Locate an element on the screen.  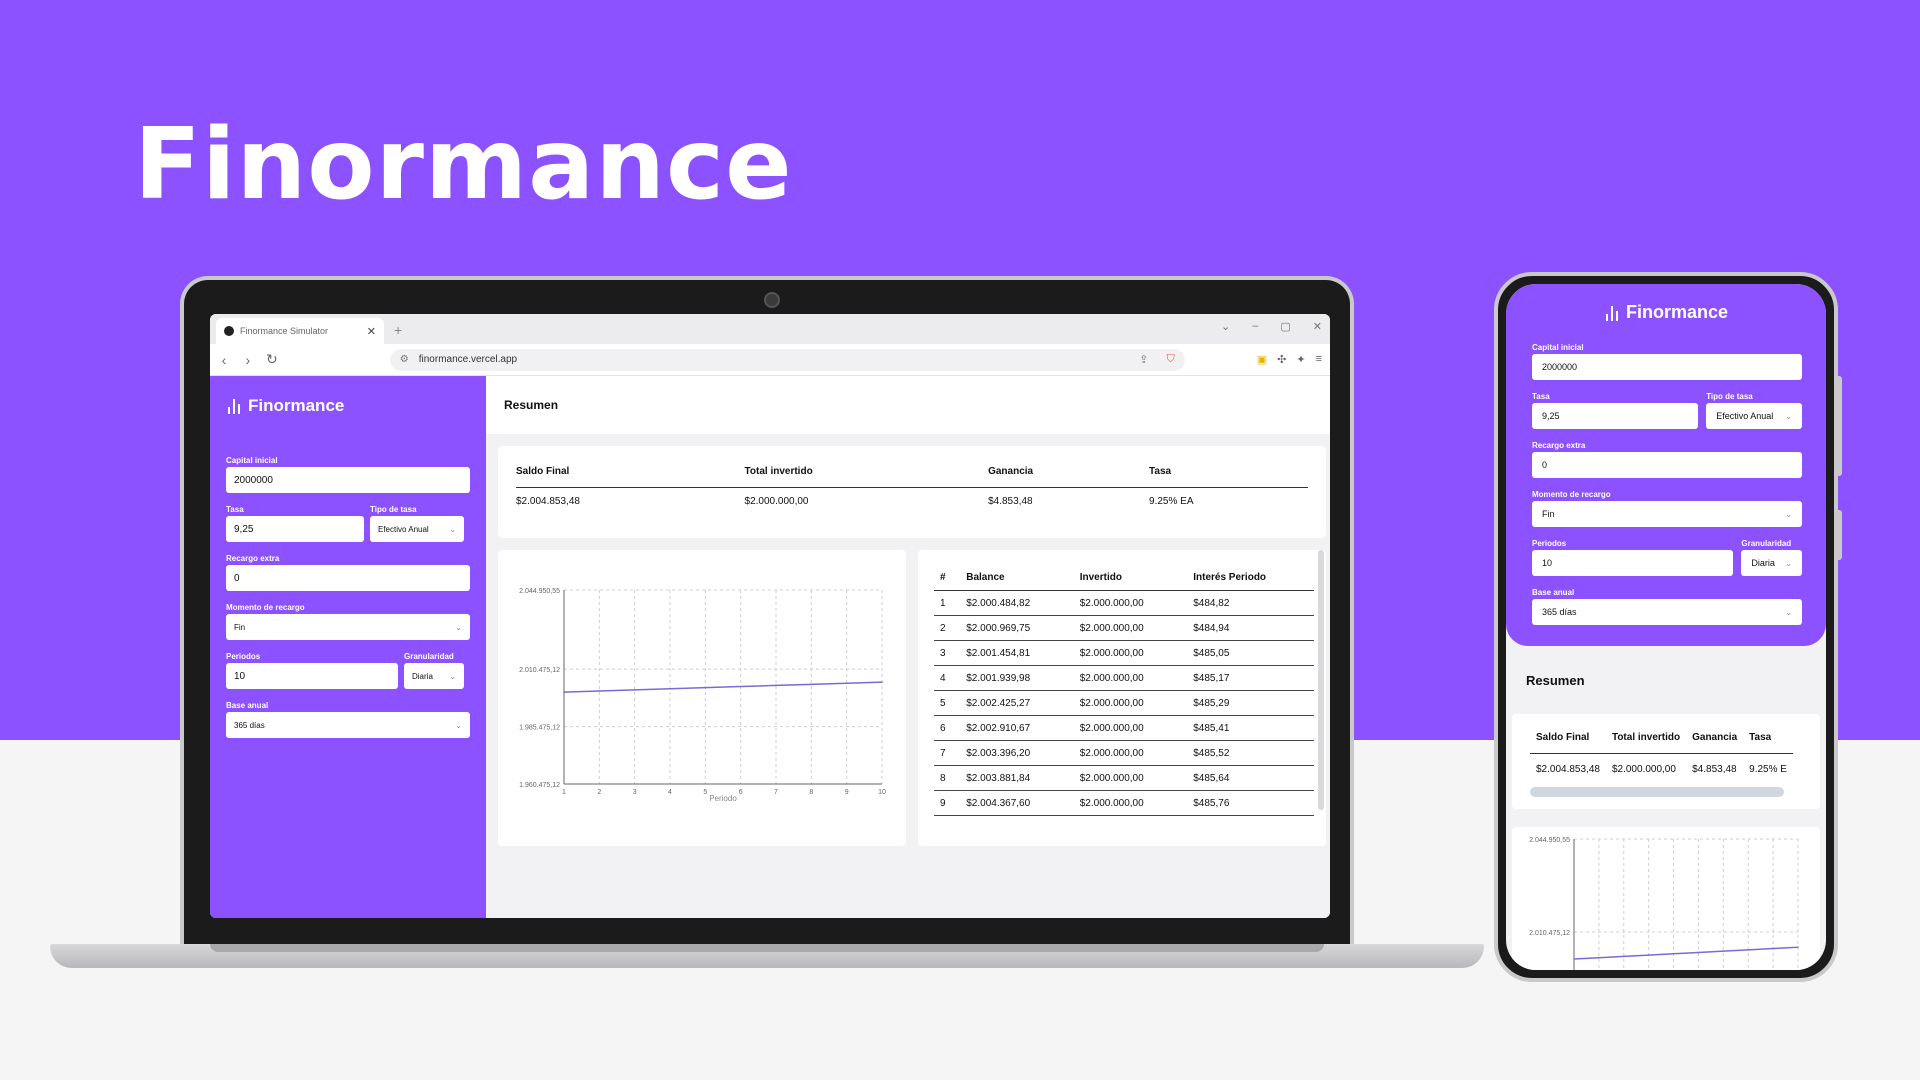
table-cell: $2.003.881,84 is located at coordinates (1017, 778).